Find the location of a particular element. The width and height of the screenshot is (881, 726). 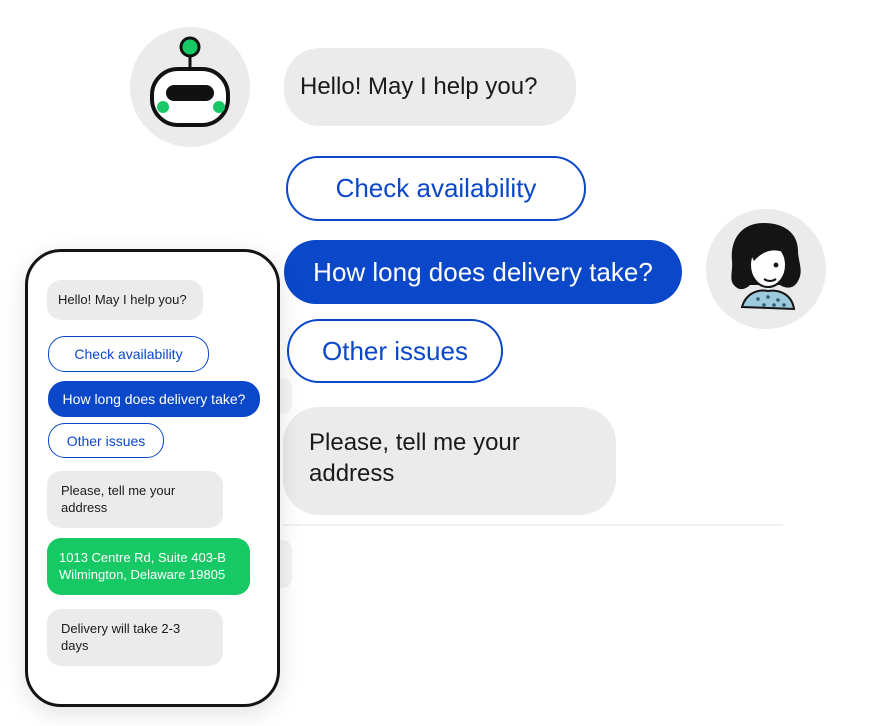

phone-bot-greeting-bubble: Hello! May I help you? is located at coordinates (125, 300).